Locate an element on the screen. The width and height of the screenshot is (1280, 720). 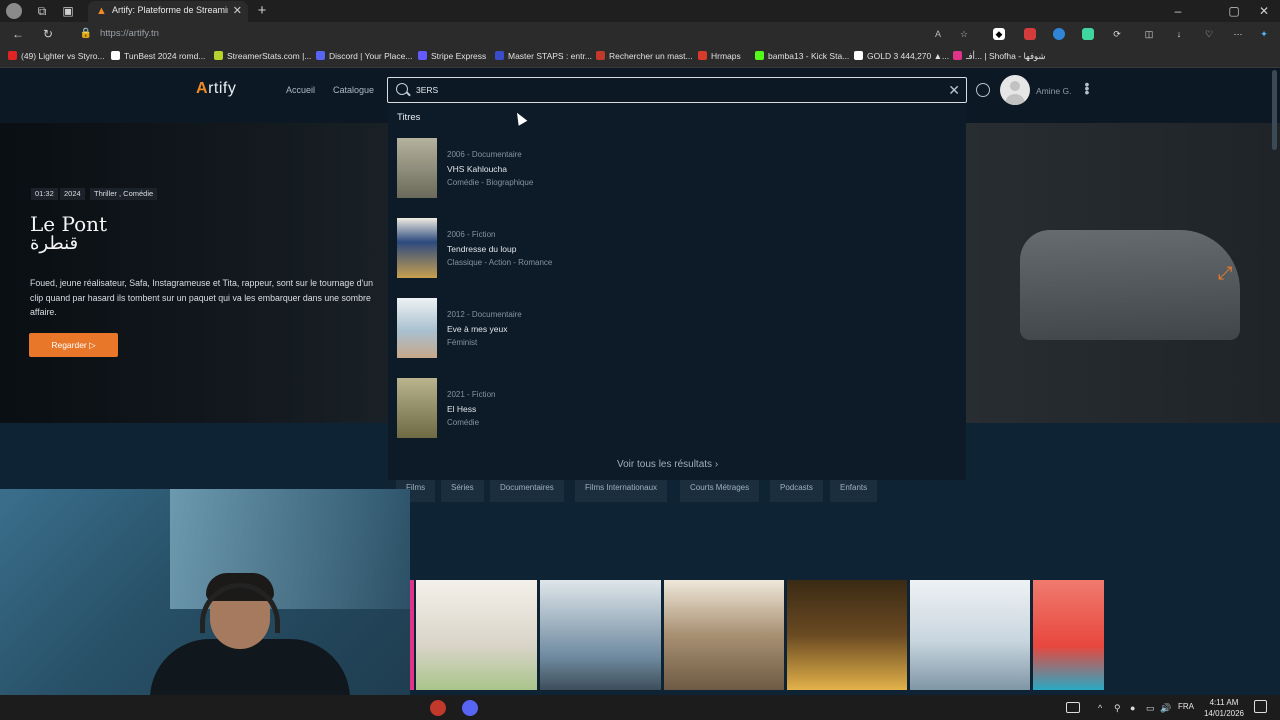
user-name: Amine G. is located at coordinates (1053, 91).